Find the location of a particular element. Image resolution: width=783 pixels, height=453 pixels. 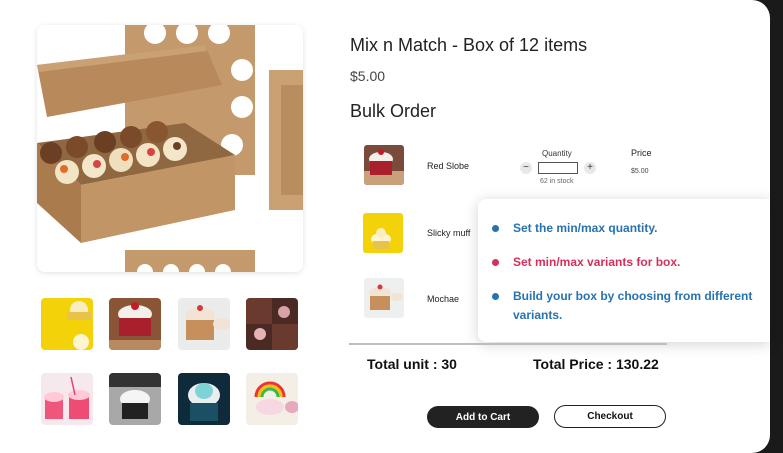

item-name: Red Slobe is located at coordinates (448, 166).